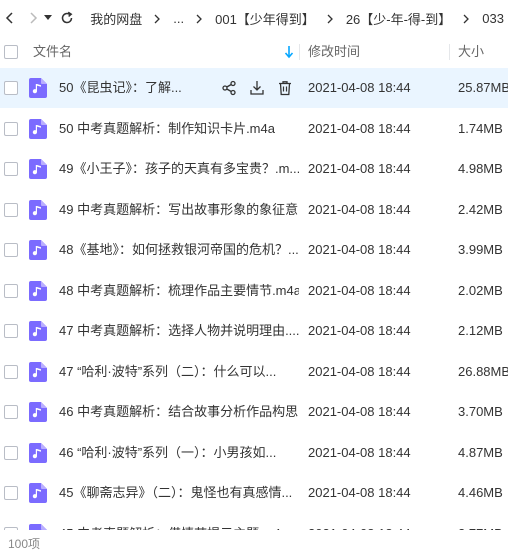 The width and height of the screenshot is (508, 558). I want to click on history-dropdown-button, so click(48, 18).